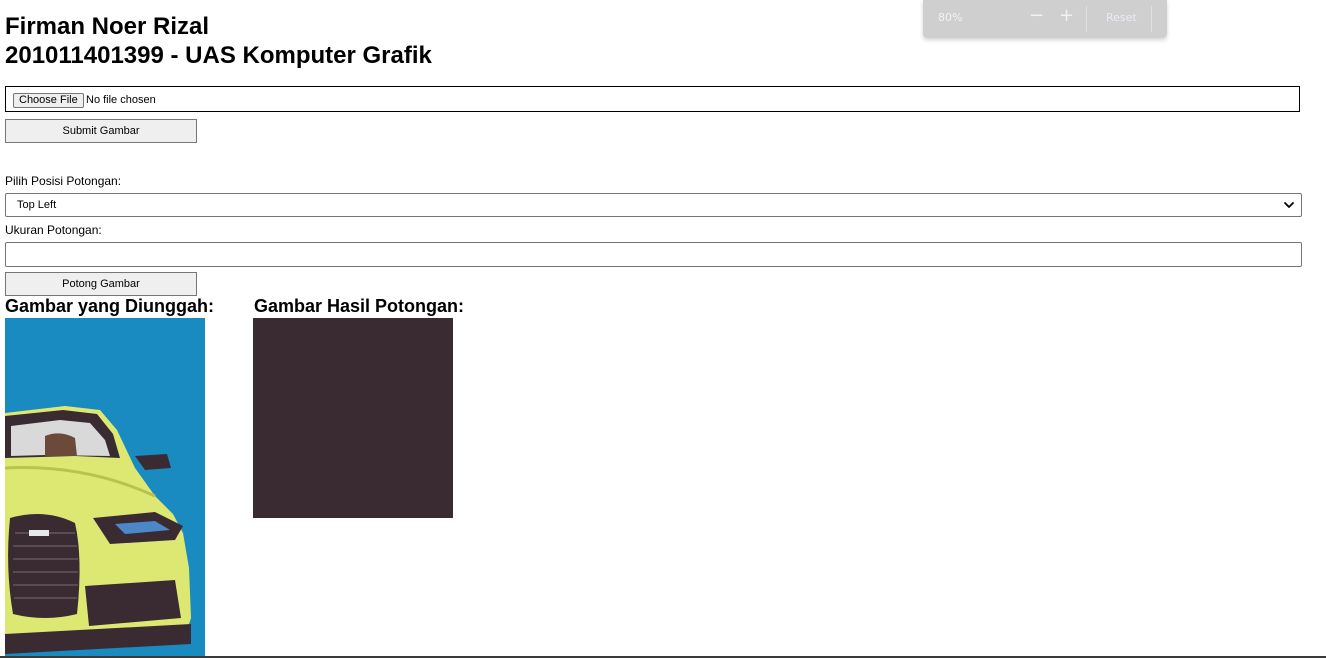 The width and height of the screenshot is (1326, 658). I want to click on course-title: 201011401399 - UAS Komputer Grafik, so click(218, 55).